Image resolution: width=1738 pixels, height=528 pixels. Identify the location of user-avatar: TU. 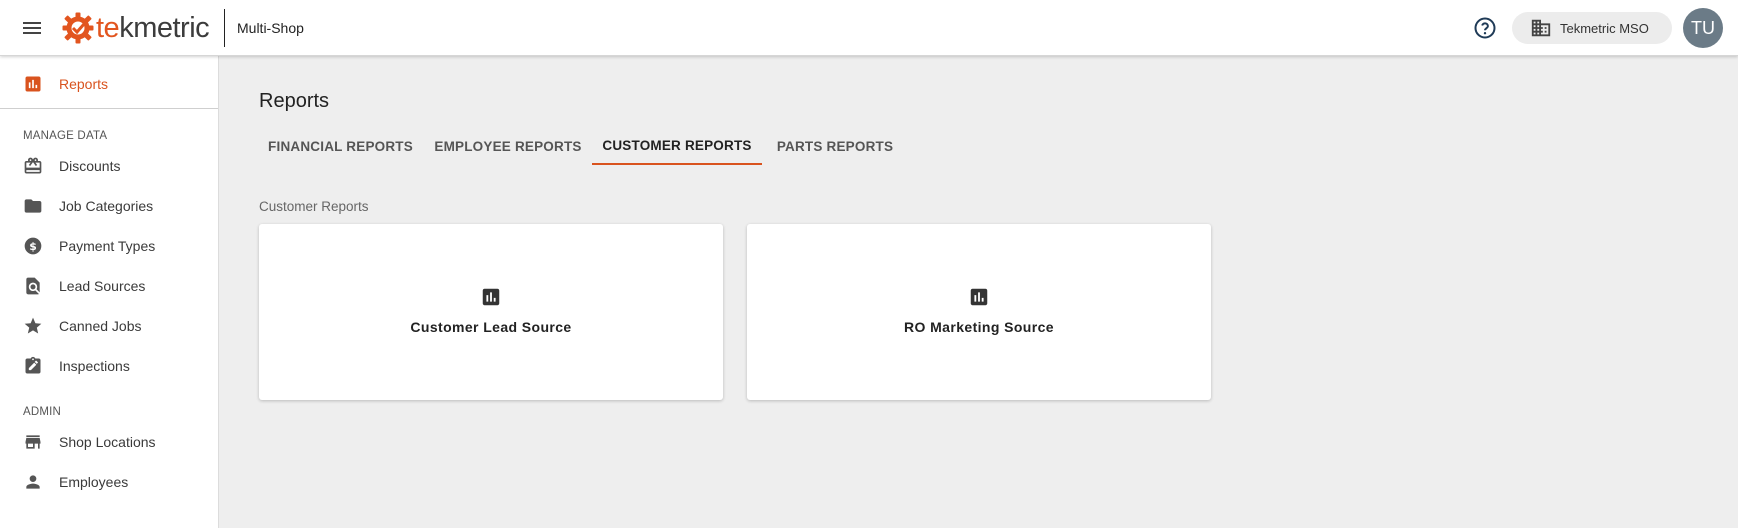
(1703, 28).